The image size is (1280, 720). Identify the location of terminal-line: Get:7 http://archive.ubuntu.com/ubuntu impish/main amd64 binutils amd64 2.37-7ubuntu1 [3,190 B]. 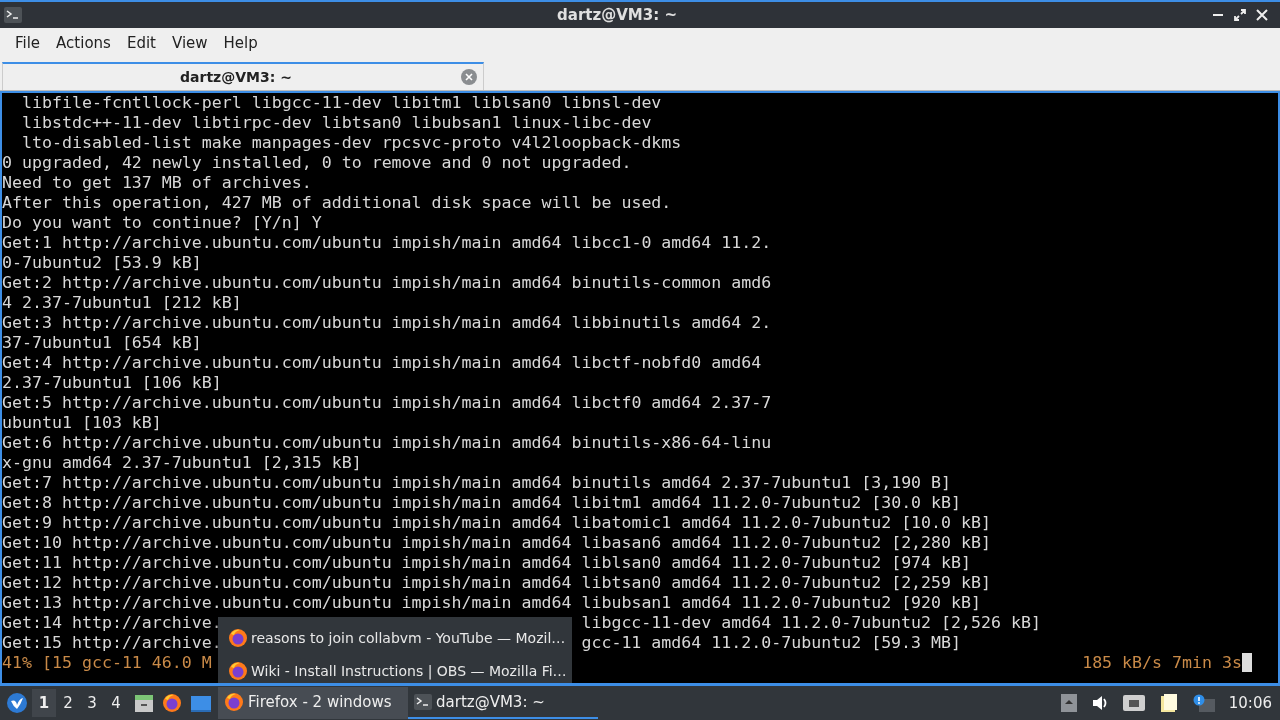
(477, 483).